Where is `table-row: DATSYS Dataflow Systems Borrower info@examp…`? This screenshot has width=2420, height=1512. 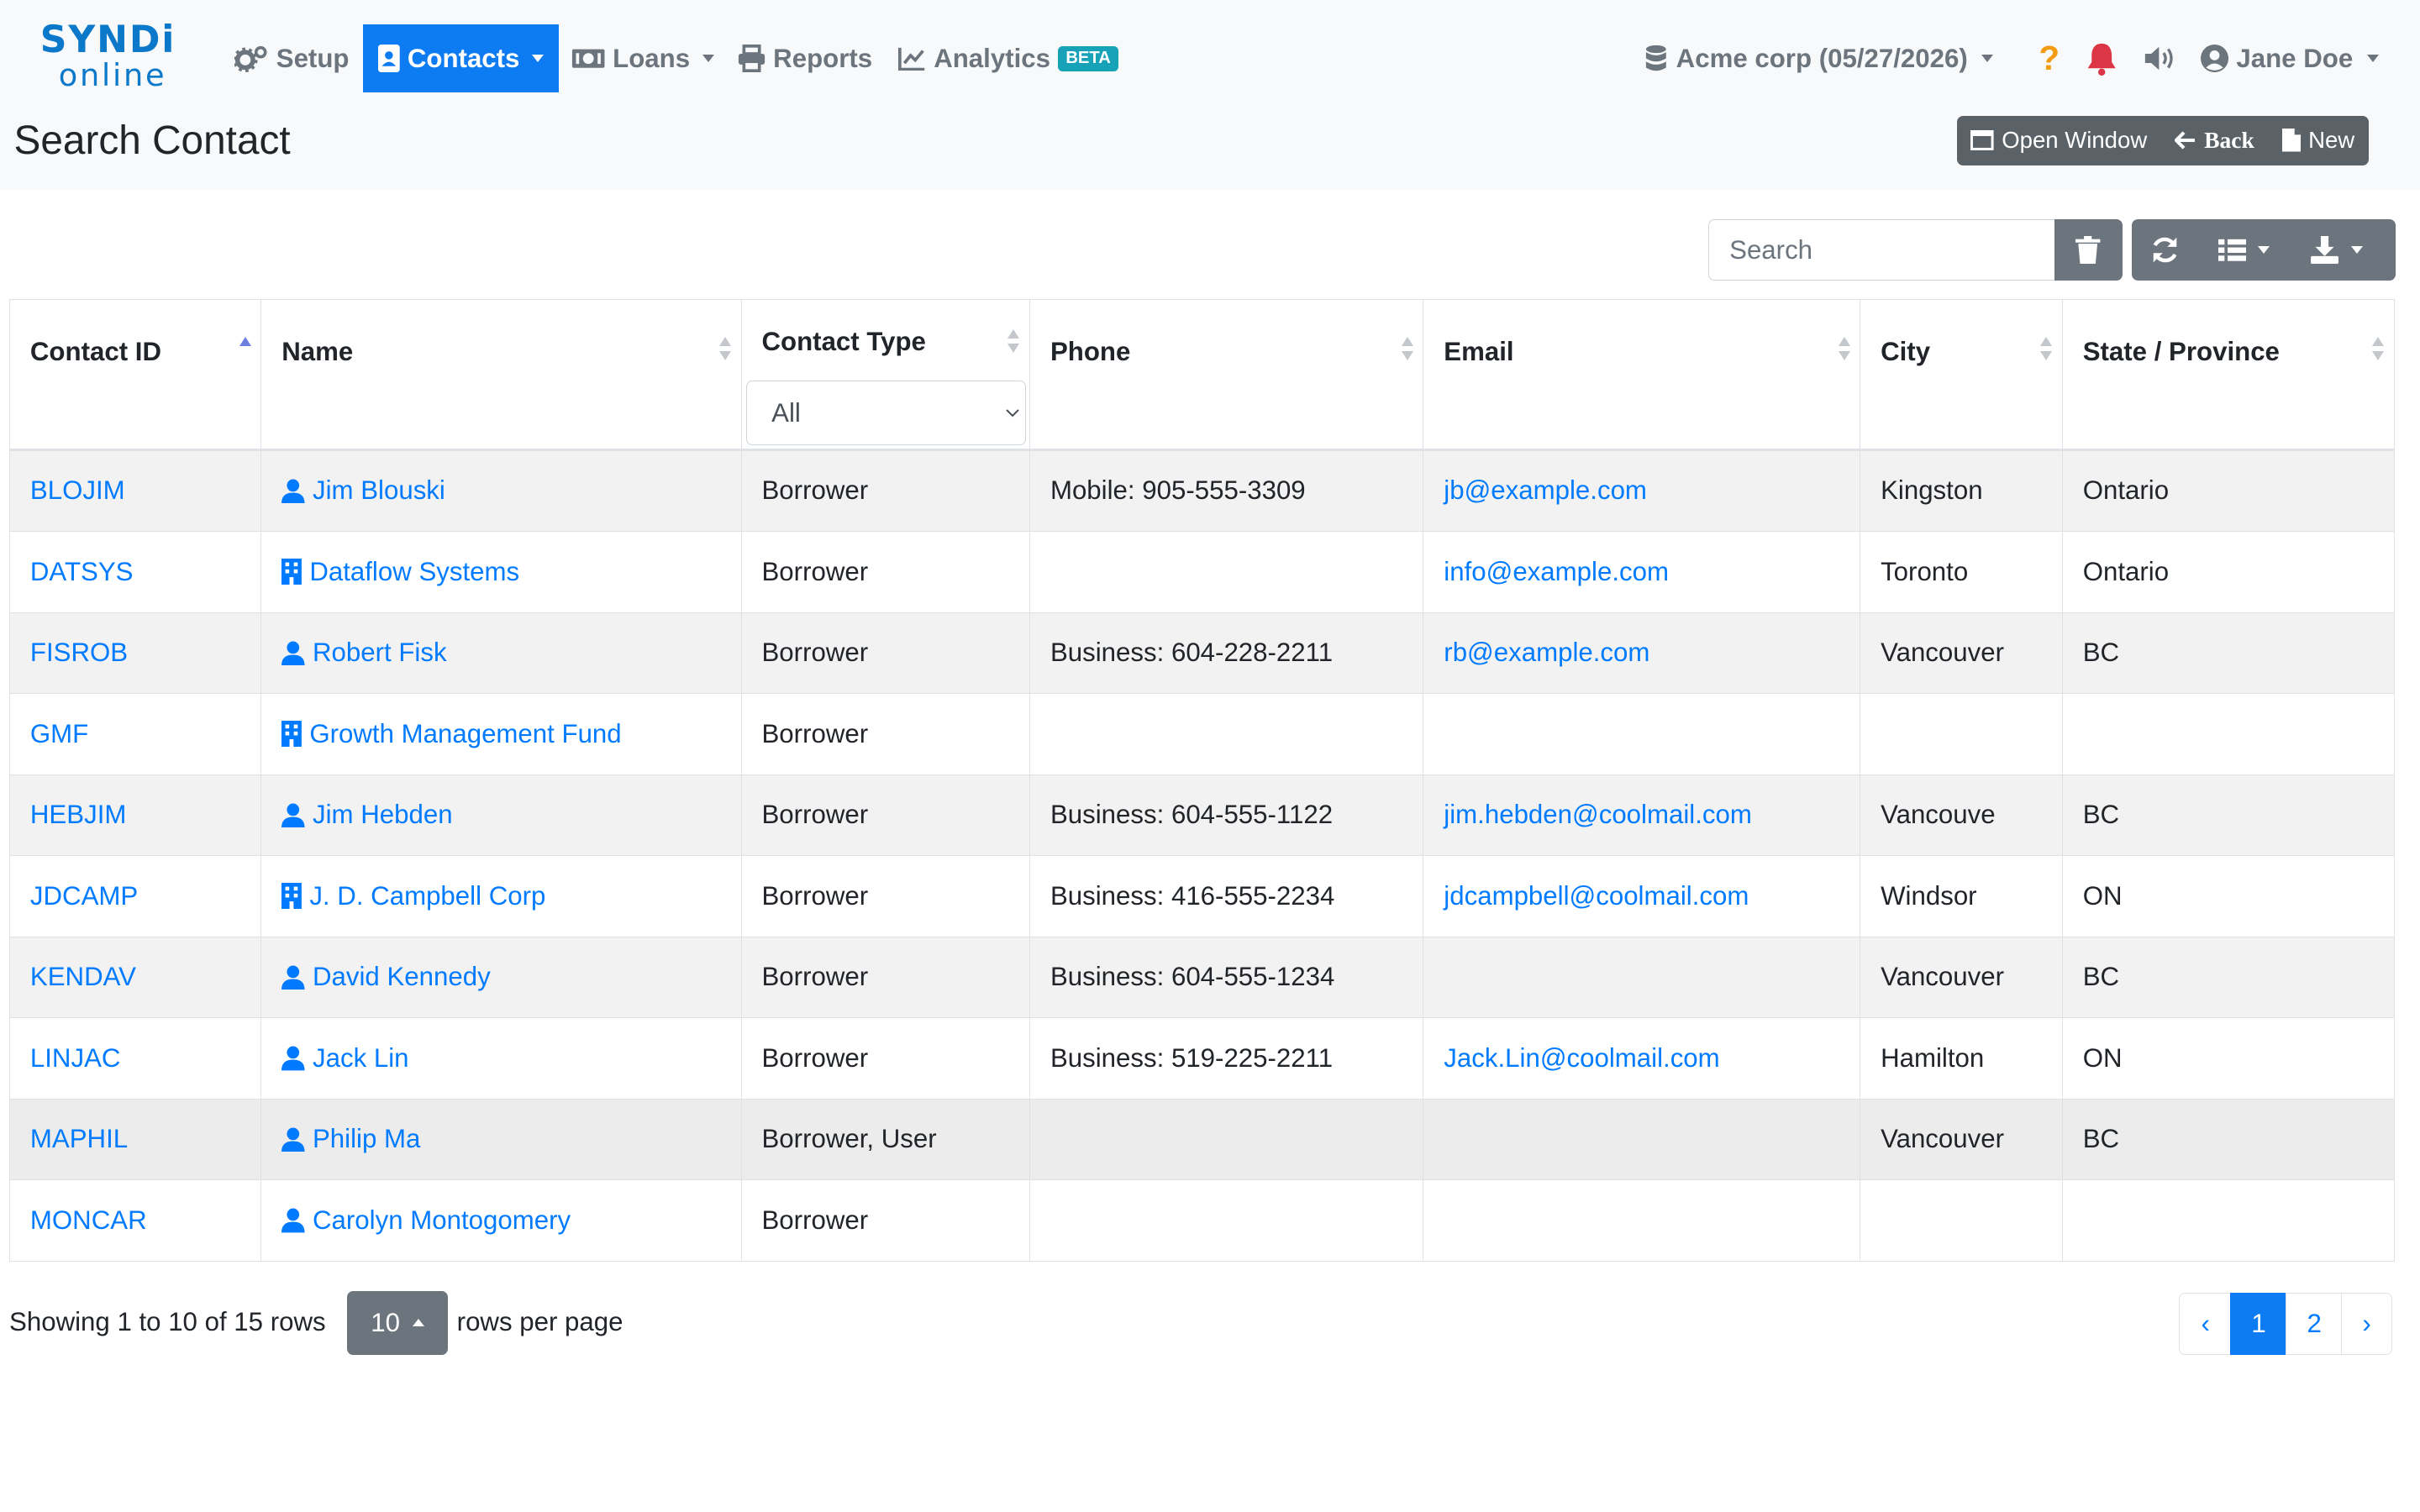
table-row: DATSYS Dataflow Systems Borrower info@examp… is located at coordinates (1202, 572).